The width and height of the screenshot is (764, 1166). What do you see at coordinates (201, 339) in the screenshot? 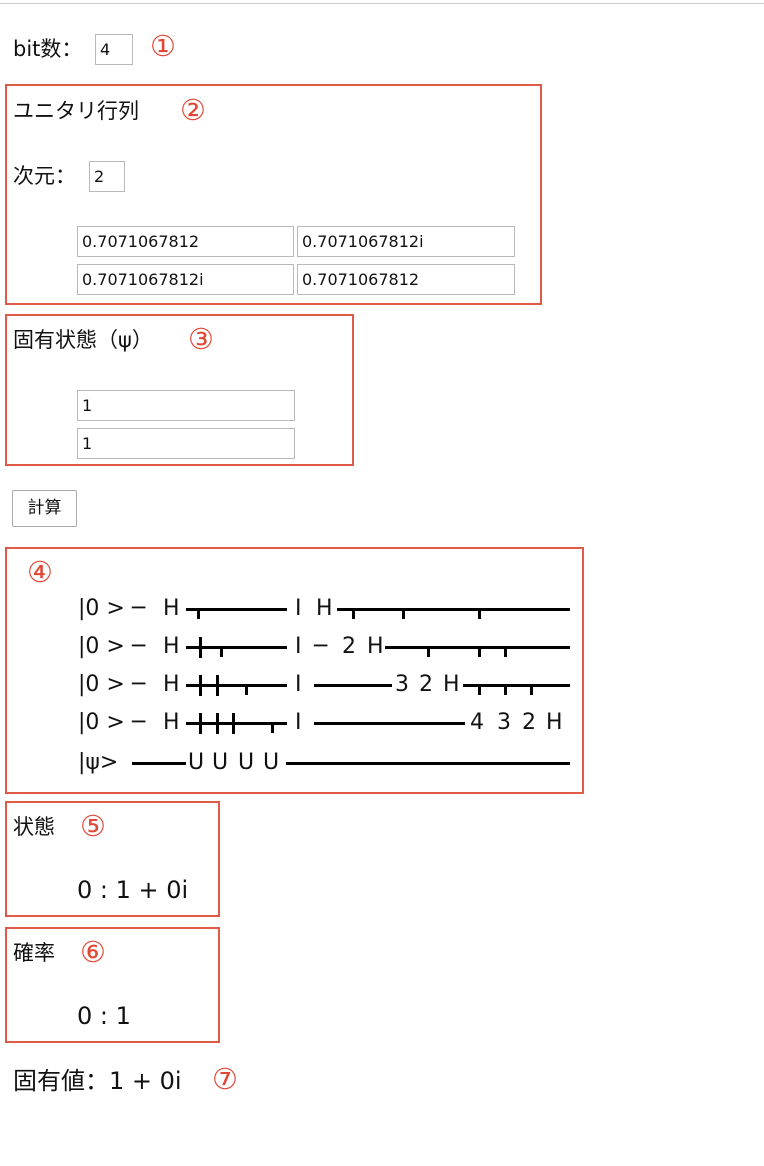
I see `marker-3: ③` at bounding box center [201, 339].